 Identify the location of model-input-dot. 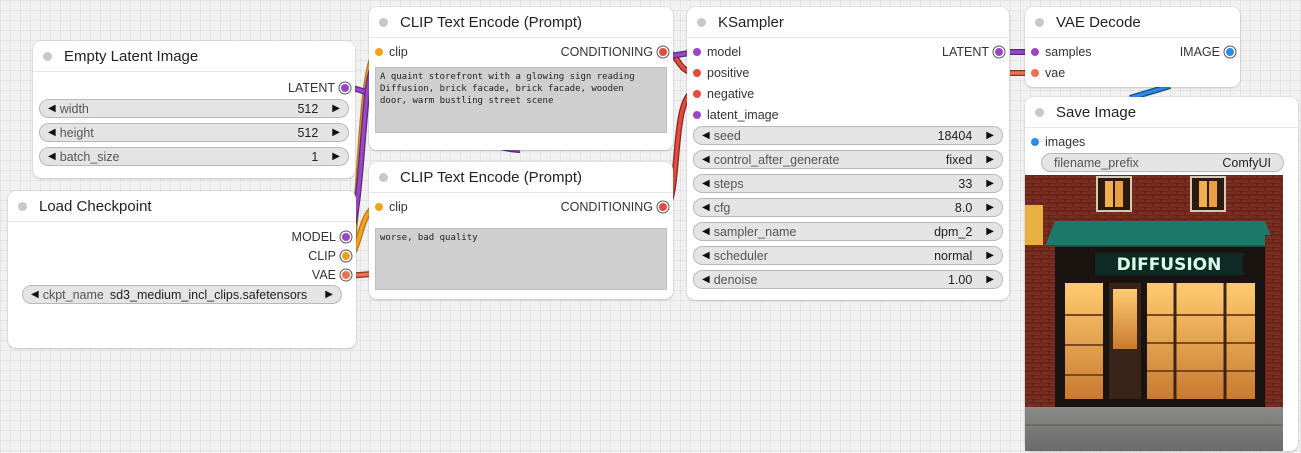
(697, 52).